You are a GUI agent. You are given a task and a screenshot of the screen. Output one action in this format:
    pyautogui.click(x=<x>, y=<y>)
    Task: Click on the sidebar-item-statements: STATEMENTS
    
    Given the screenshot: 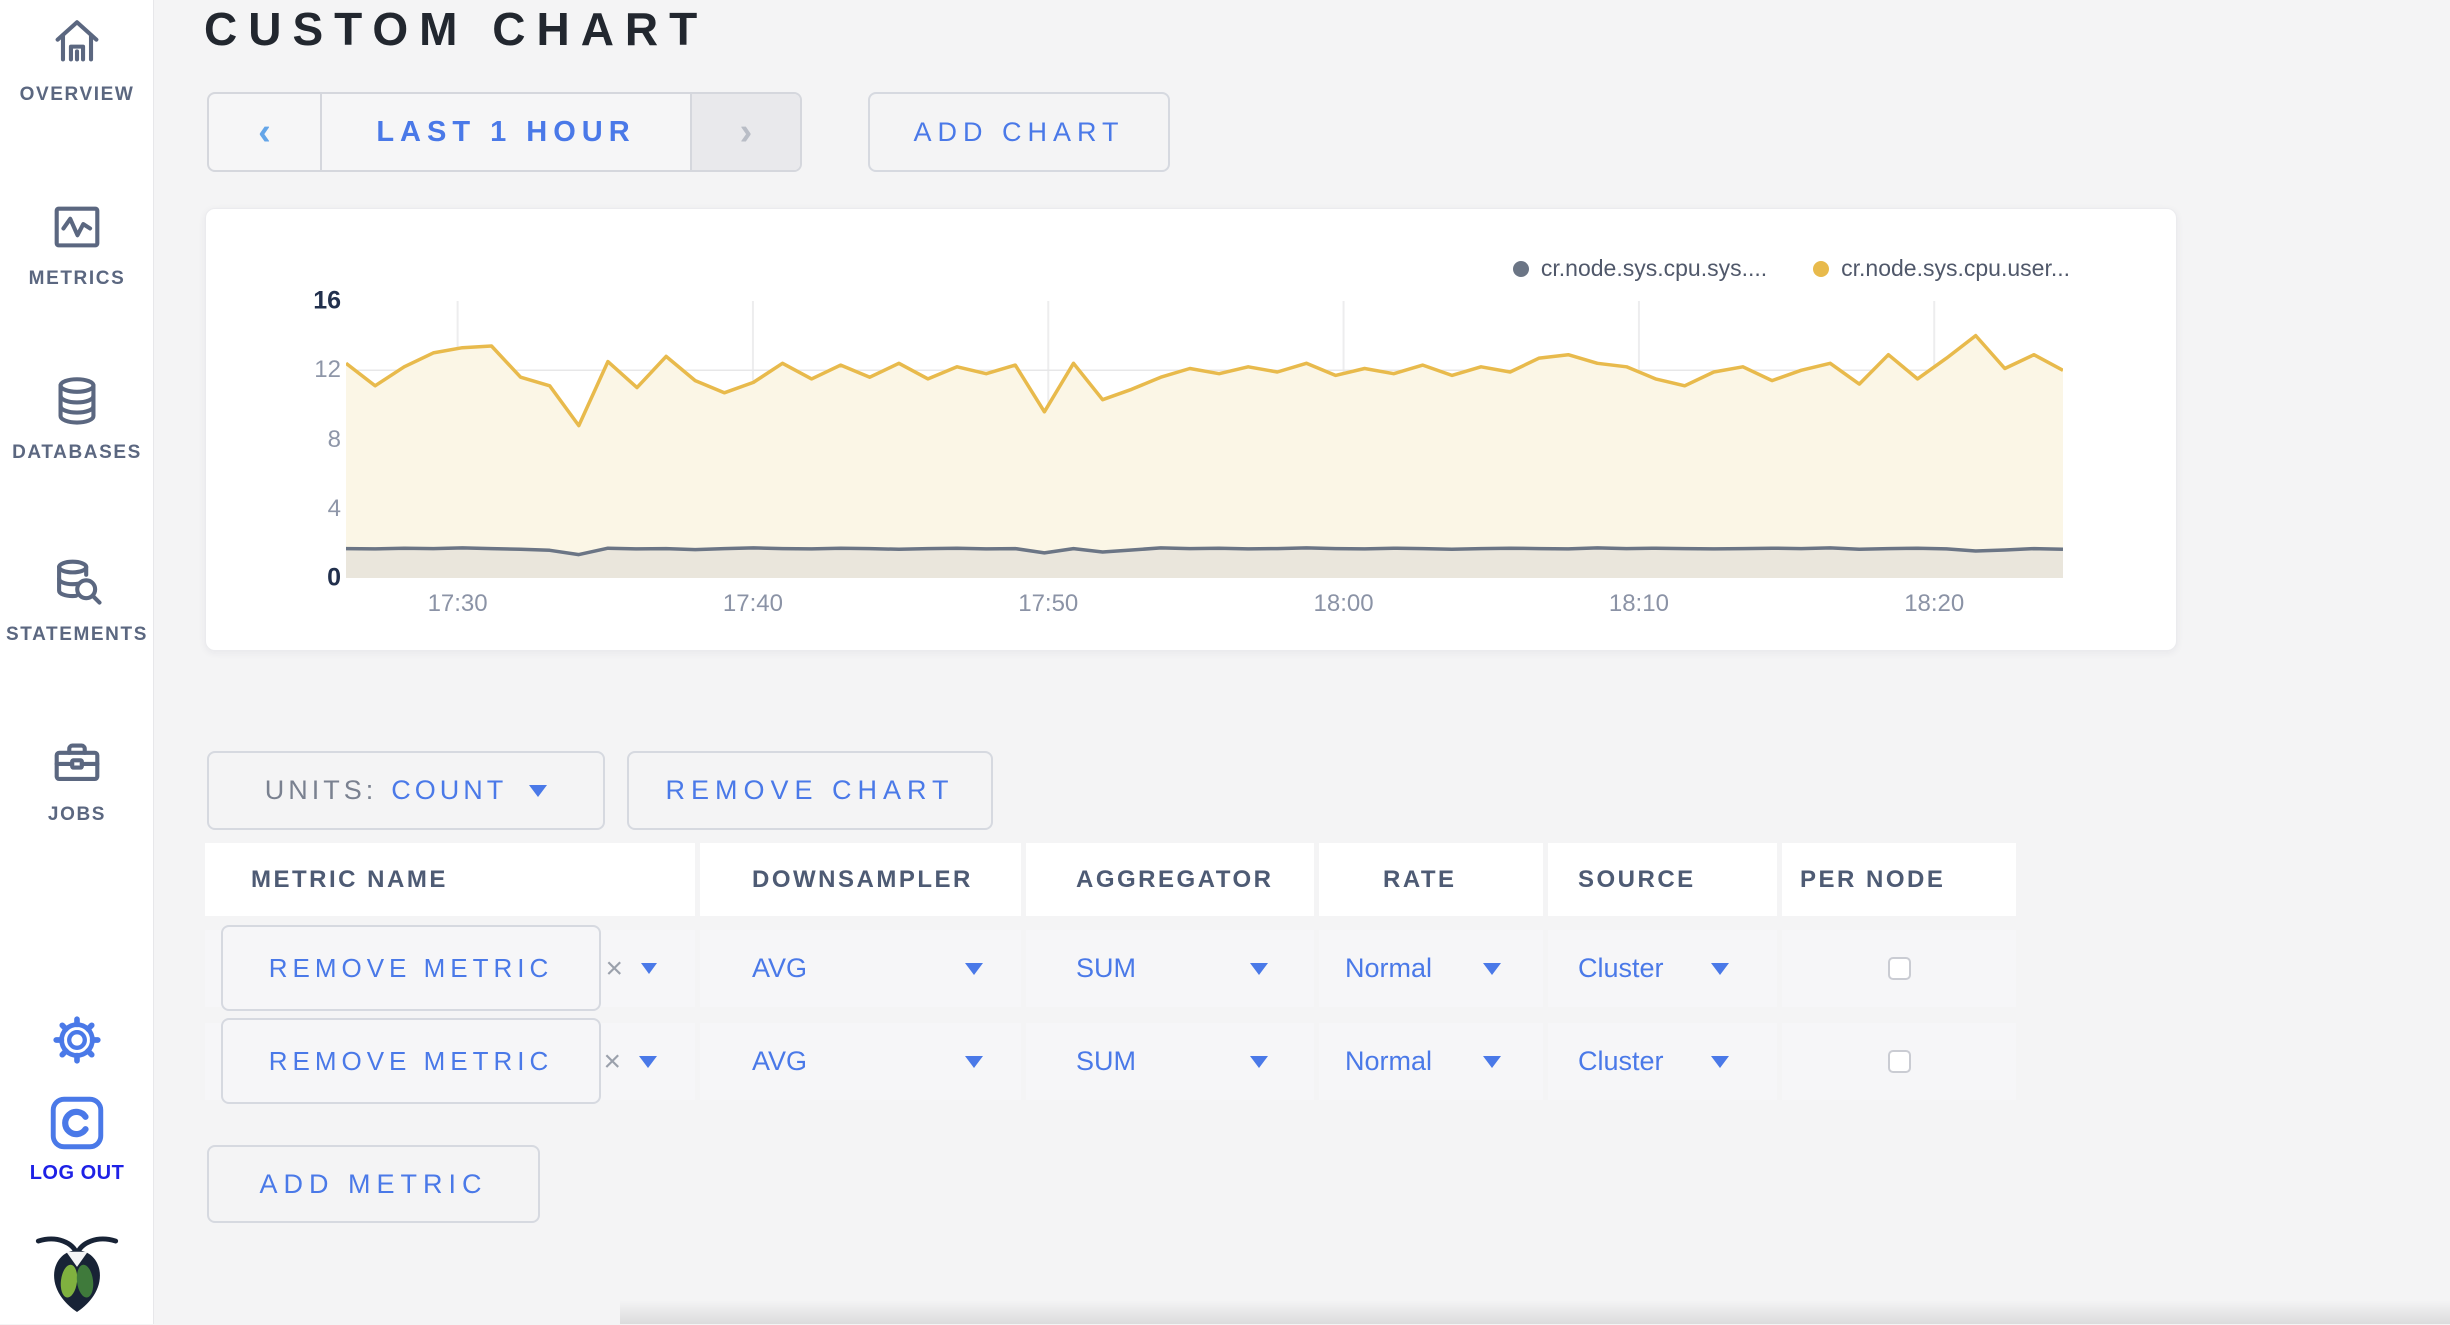 What is the action you would take?
    pyautogui.click(x=77, y=600)
    